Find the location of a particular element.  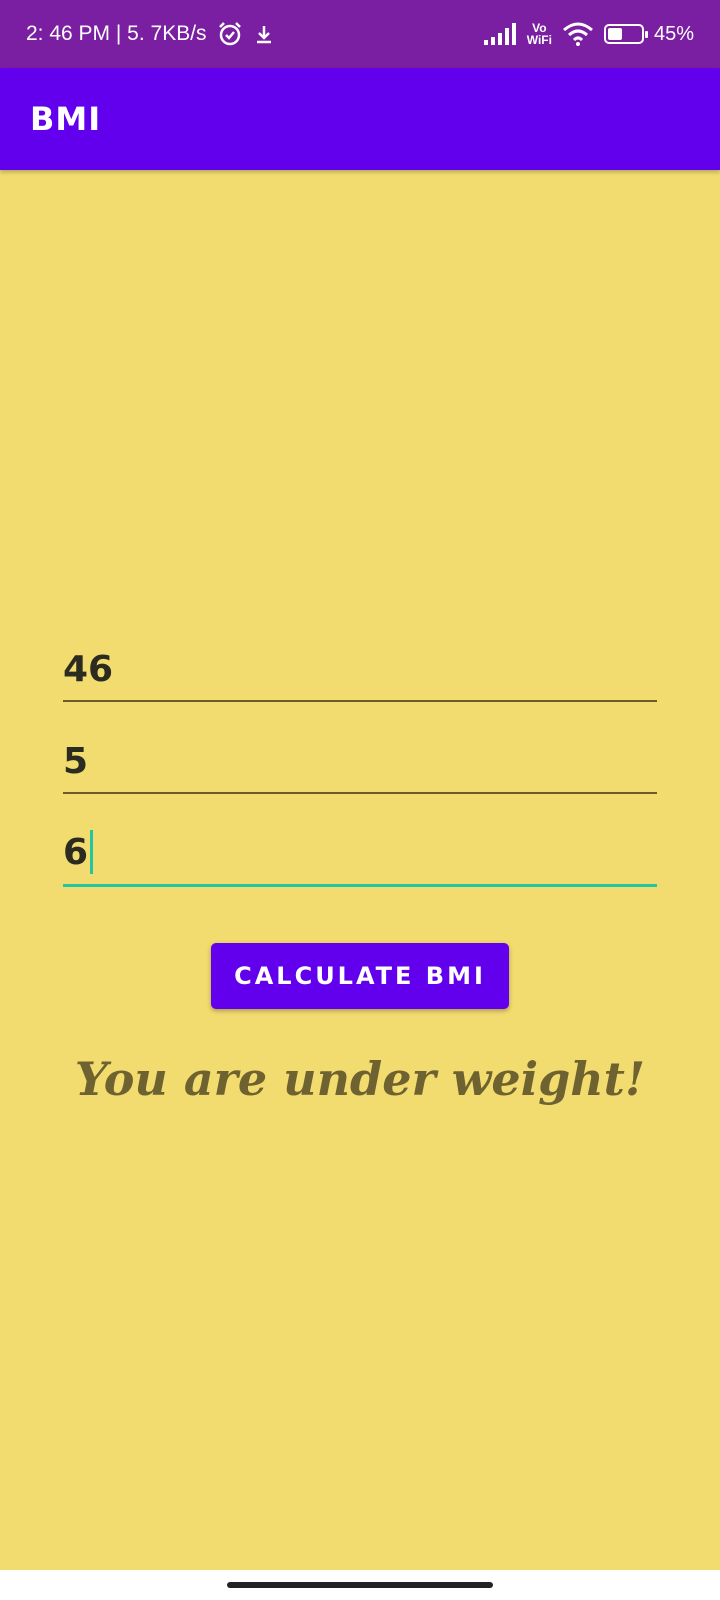

wifi-icon is located at coordinates (578, 34).